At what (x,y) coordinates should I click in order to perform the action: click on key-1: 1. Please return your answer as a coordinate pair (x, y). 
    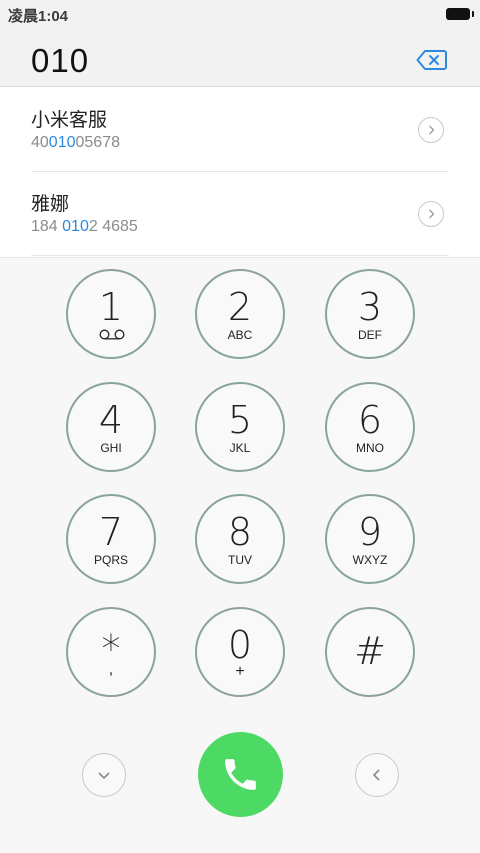
    Looking at the image, I should click on (111, 314).